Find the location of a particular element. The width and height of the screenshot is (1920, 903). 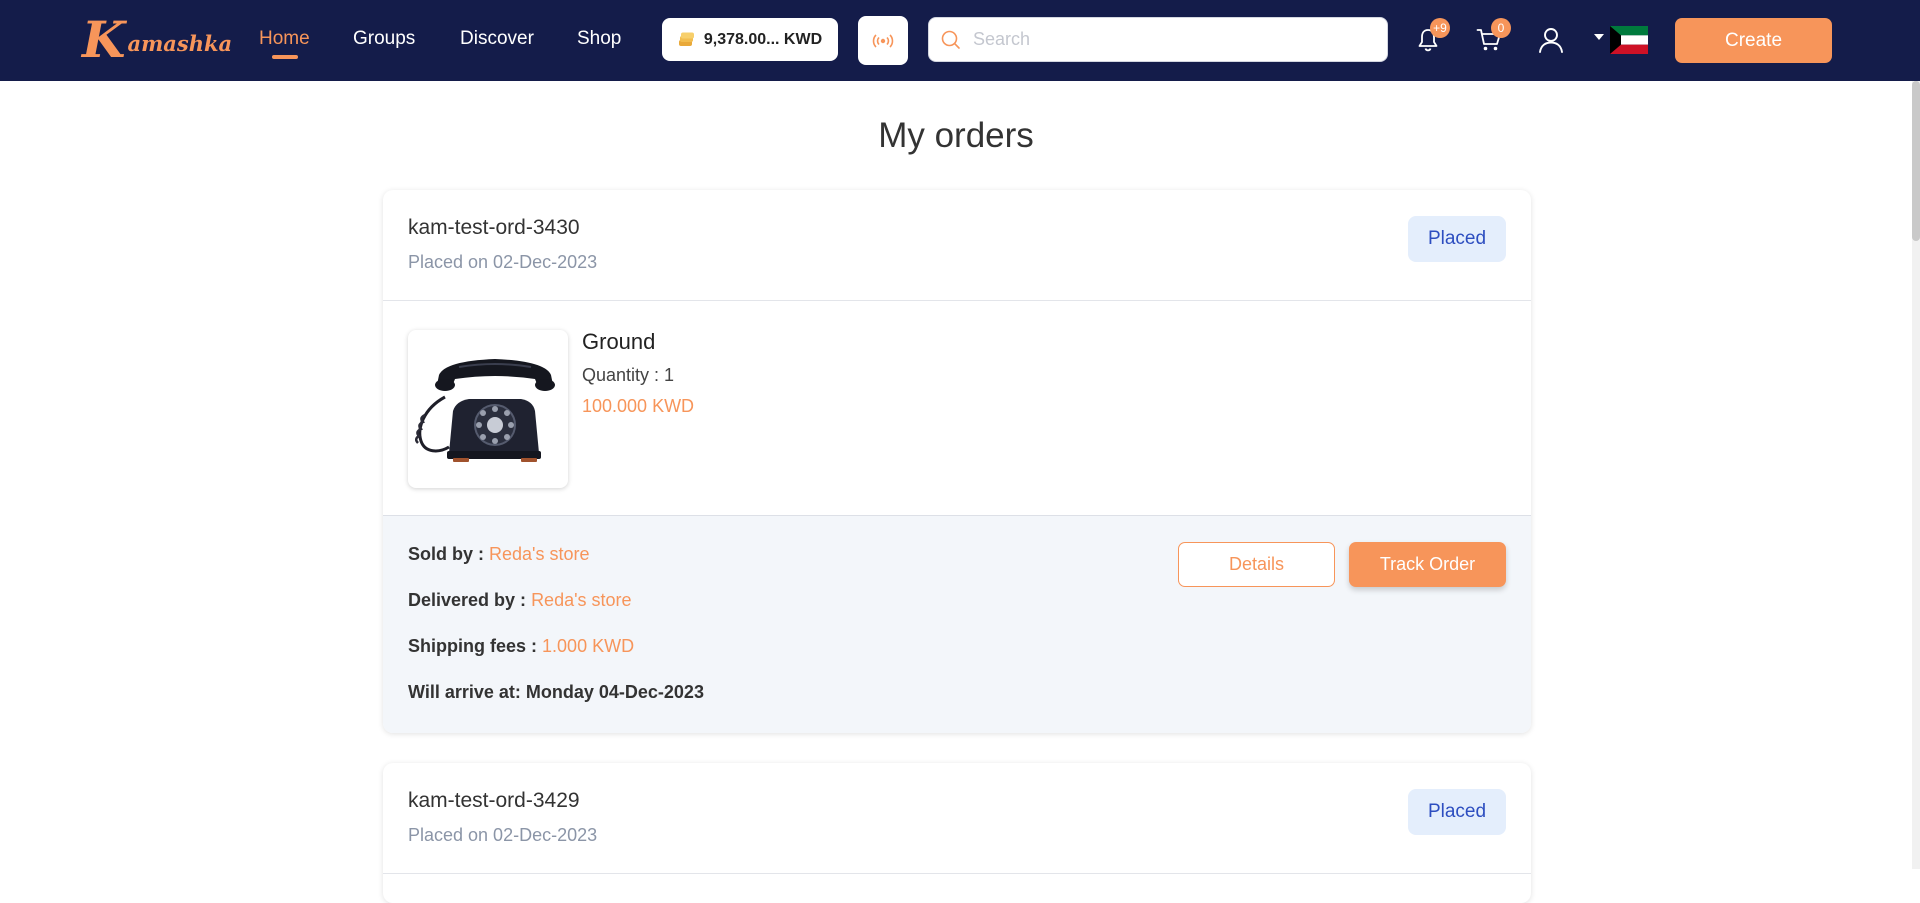

create-button: Create is located at coordinates (1753, 40).